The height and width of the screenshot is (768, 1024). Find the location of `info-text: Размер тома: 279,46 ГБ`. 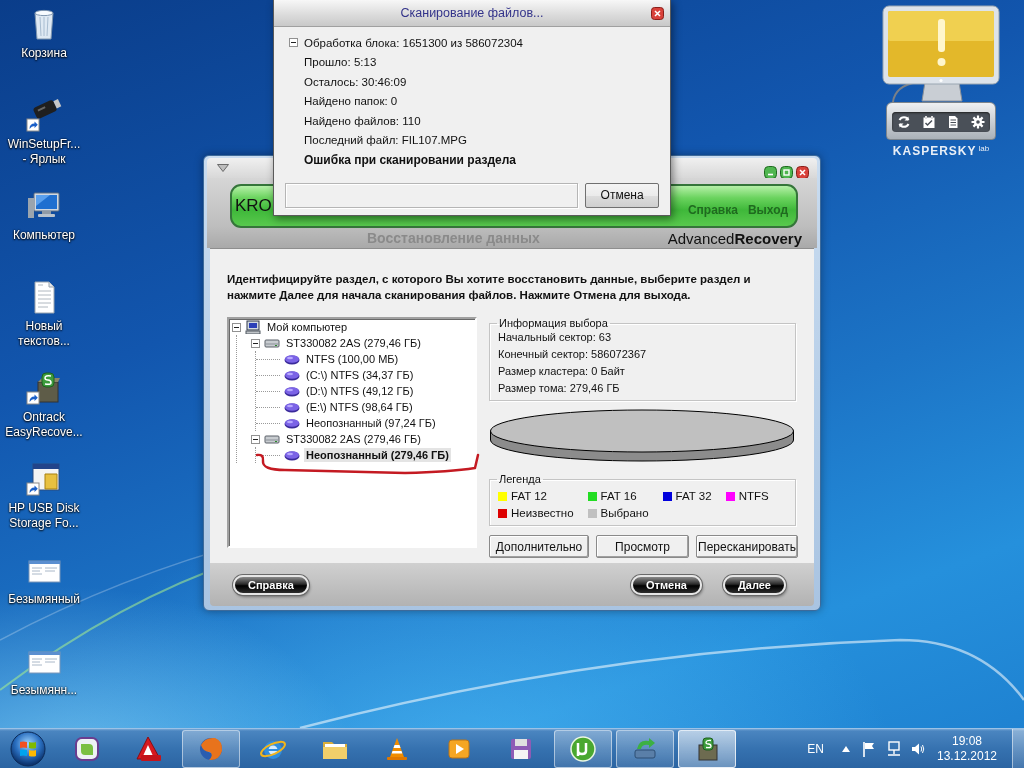

info-text: Размер тома: 279,46 ГБ is located at coordinates (559, 388).